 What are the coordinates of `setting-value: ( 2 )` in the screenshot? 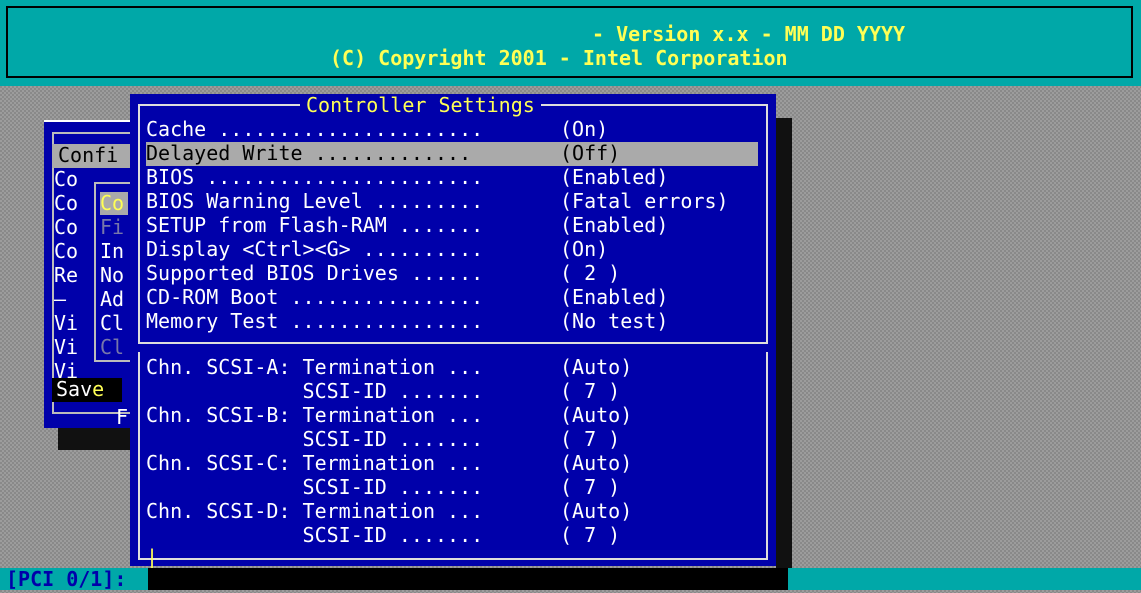 It's located at (590, 273).